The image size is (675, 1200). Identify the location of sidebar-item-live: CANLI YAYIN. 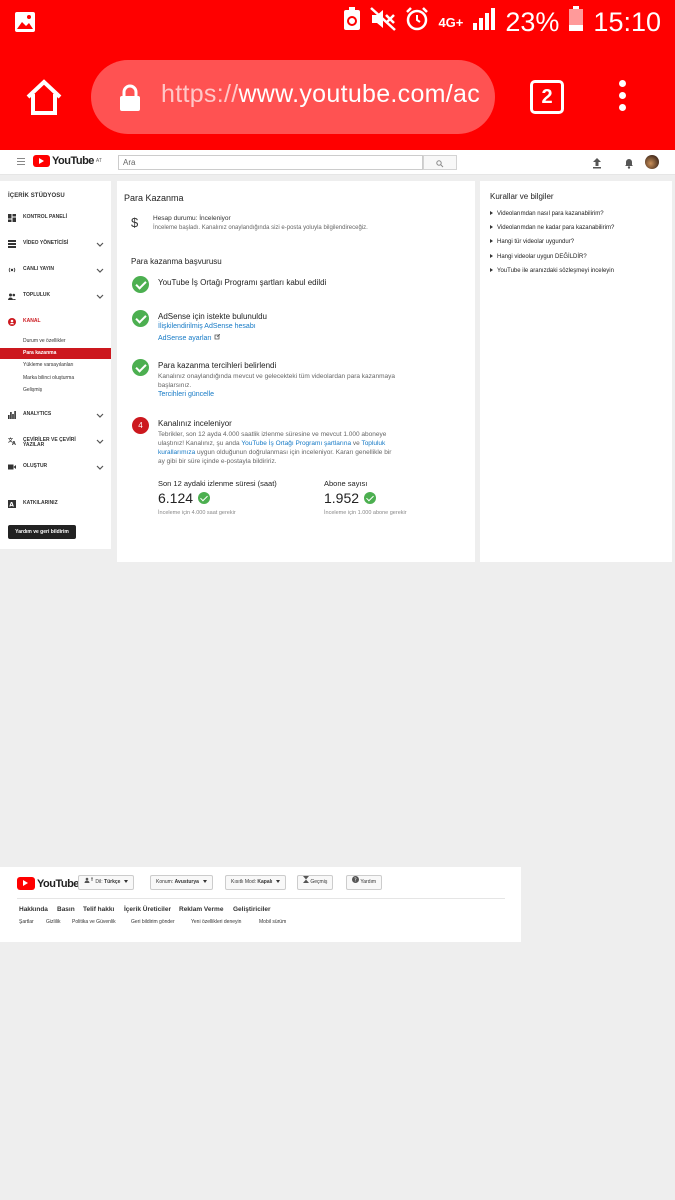
(55, 270).